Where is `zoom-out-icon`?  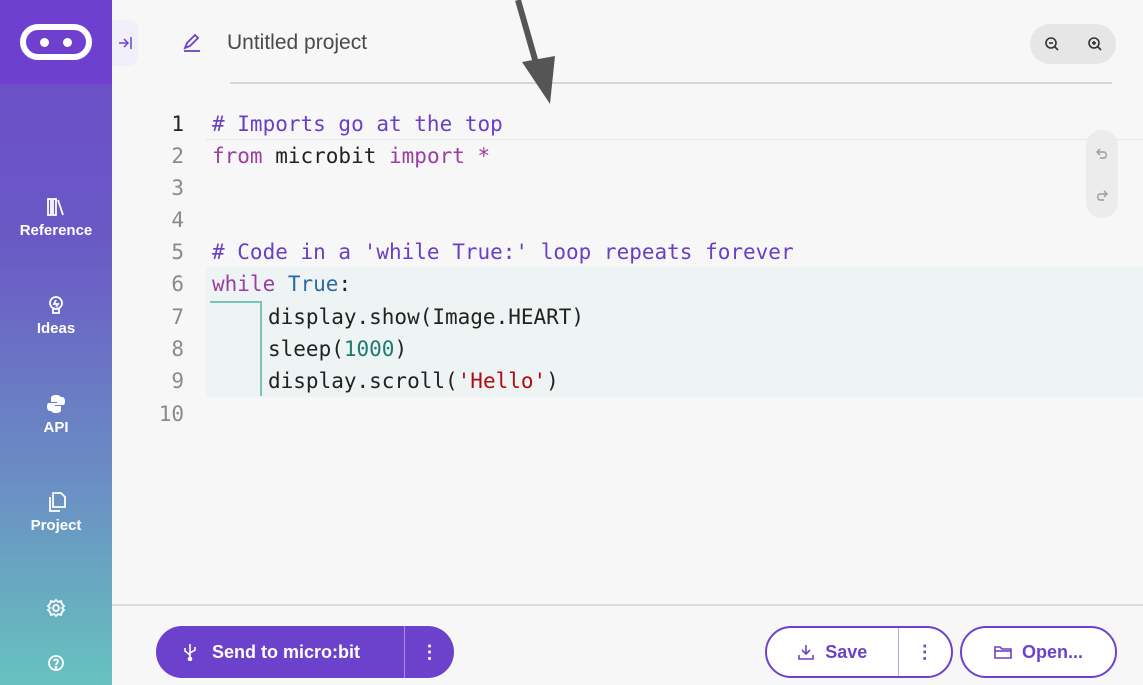
zoom-out-icon is located at coordinates (1051, 44).